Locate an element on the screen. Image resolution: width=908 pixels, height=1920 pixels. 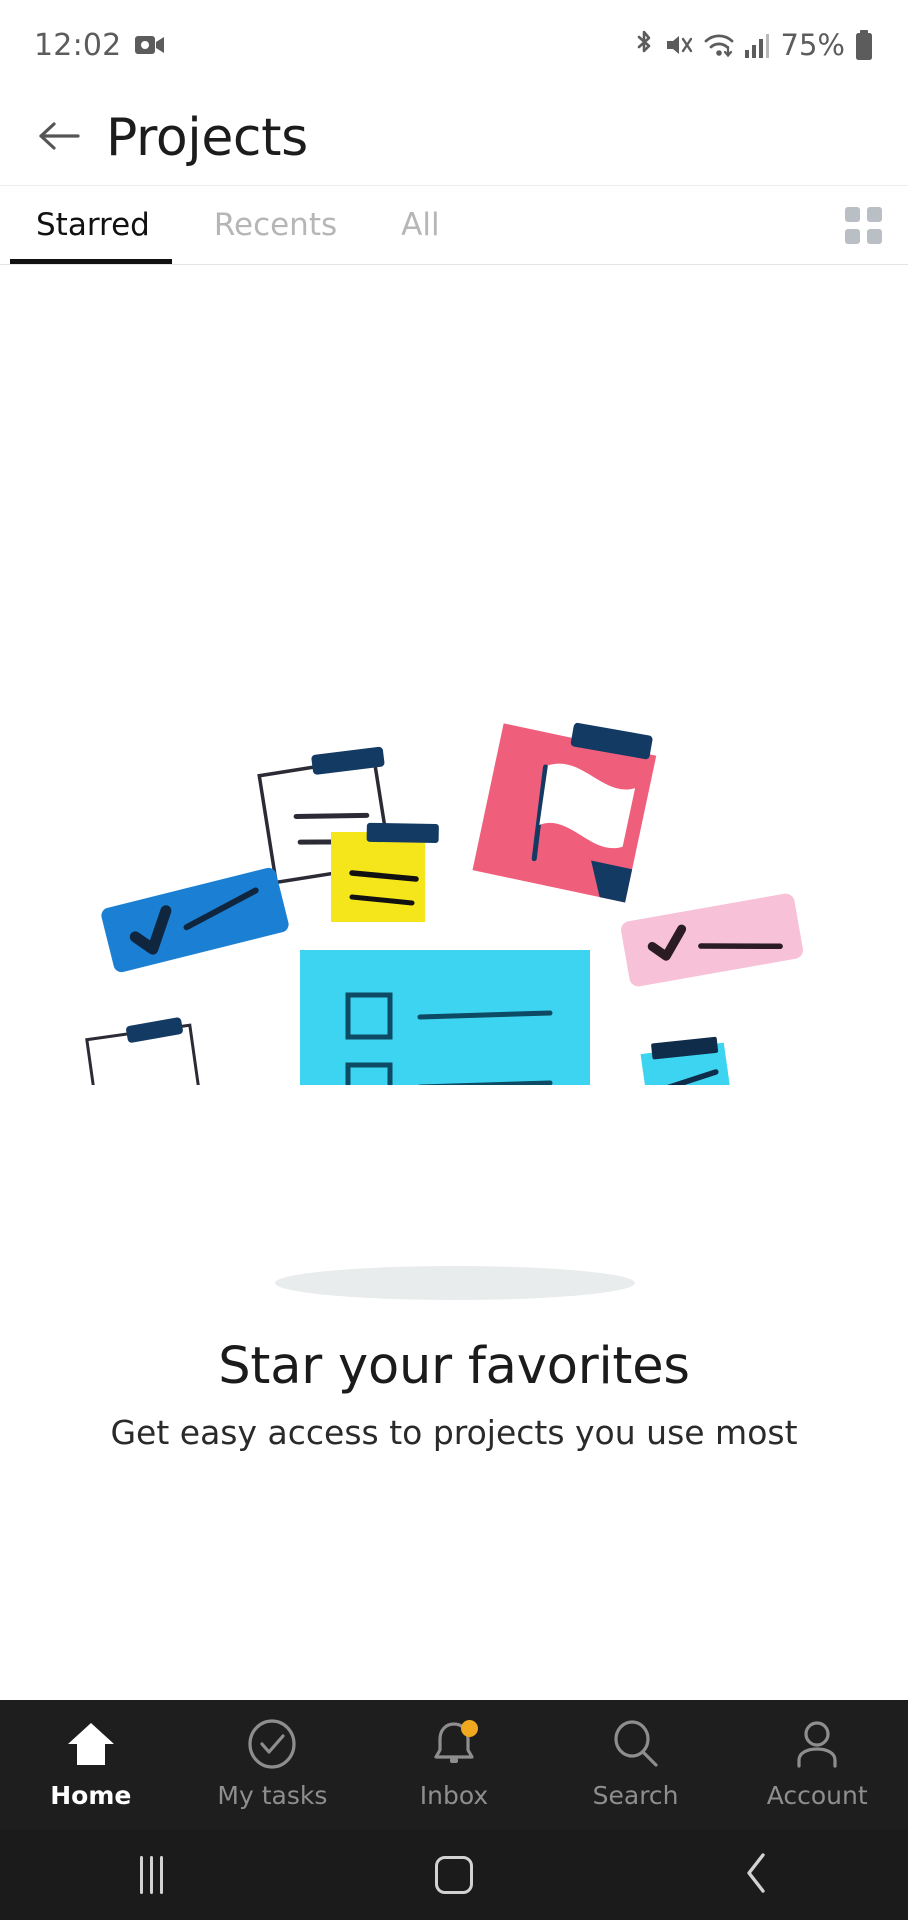
illustration-sticky-yellow is located at coordinates (385, 872).